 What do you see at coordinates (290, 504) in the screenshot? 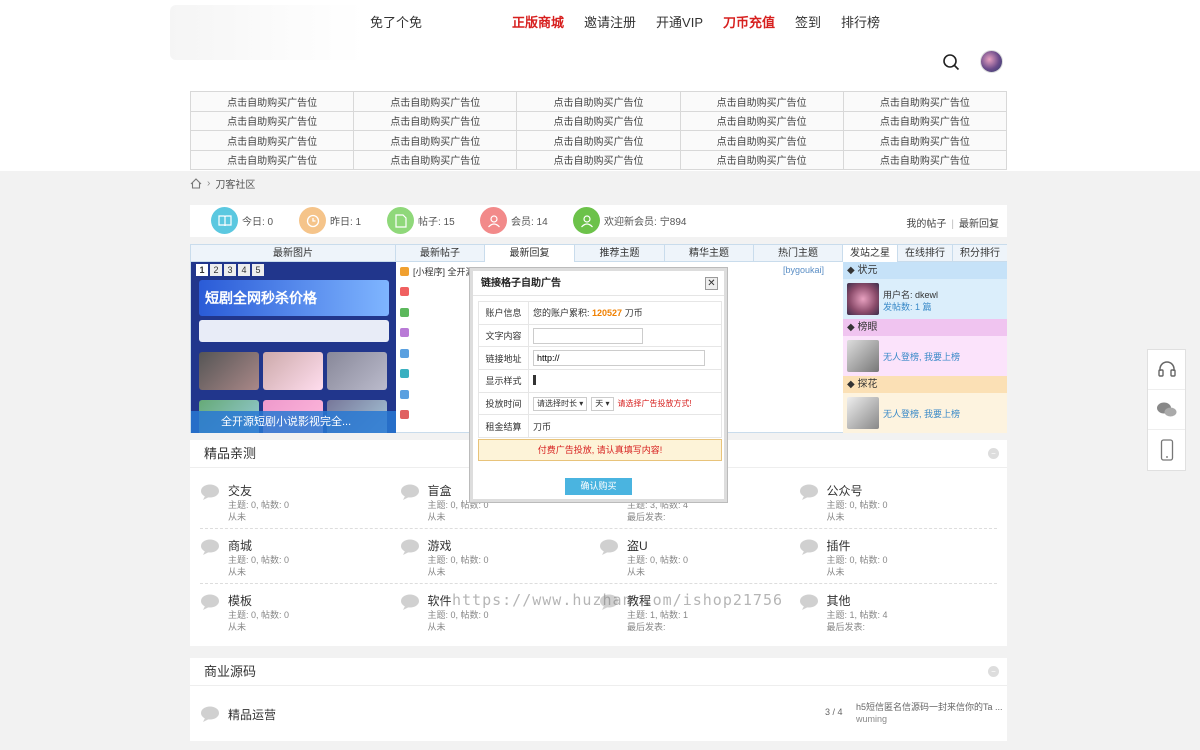
I see `forum-item: 交友 主题: 0, 帖数: 0 从未` at bounding box center [290, 504].